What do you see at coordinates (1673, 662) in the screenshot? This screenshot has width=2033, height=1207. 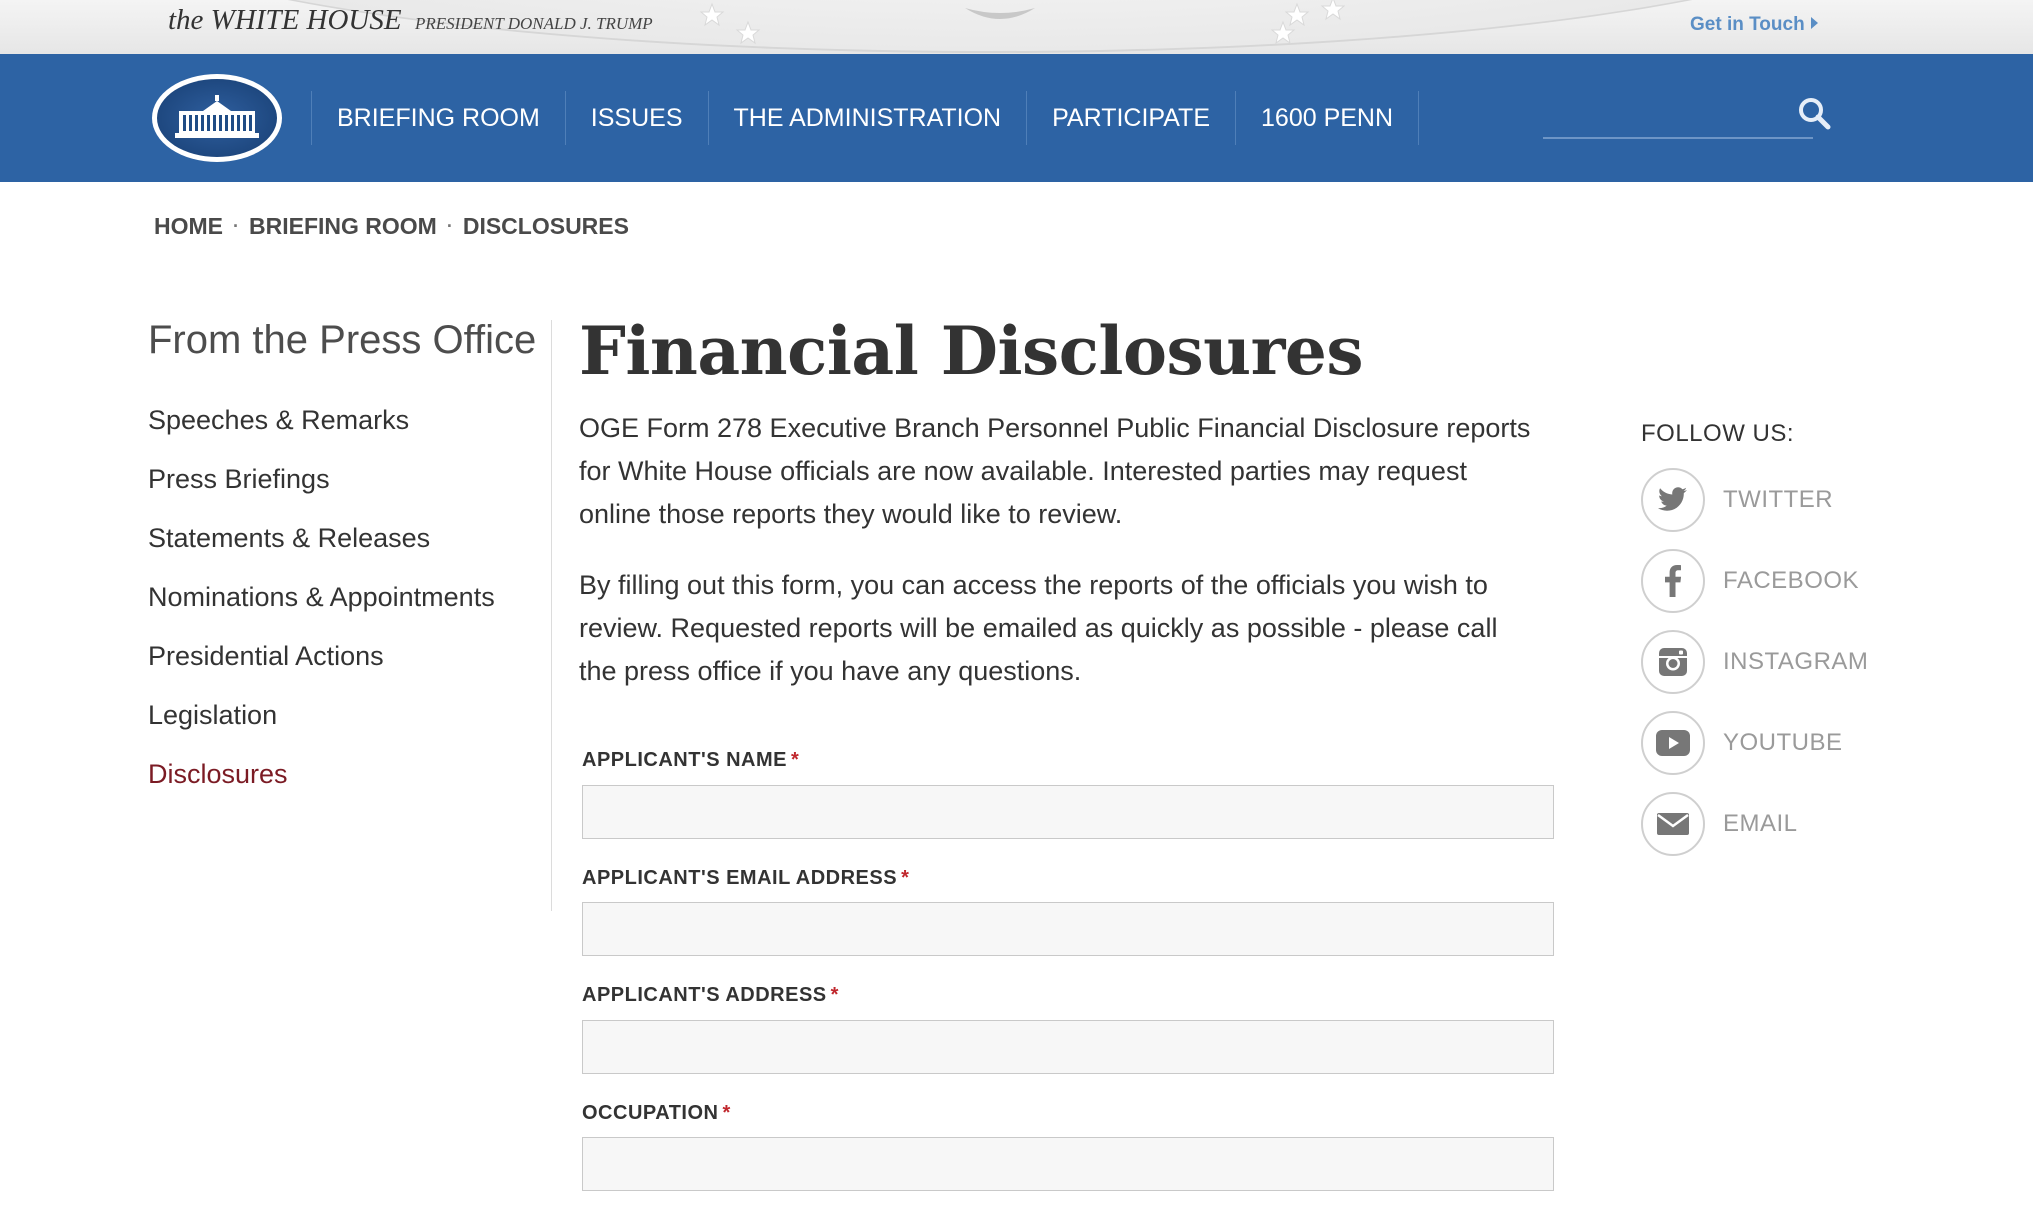 I see `instagram-icon` at bounding box center [1673, 662].